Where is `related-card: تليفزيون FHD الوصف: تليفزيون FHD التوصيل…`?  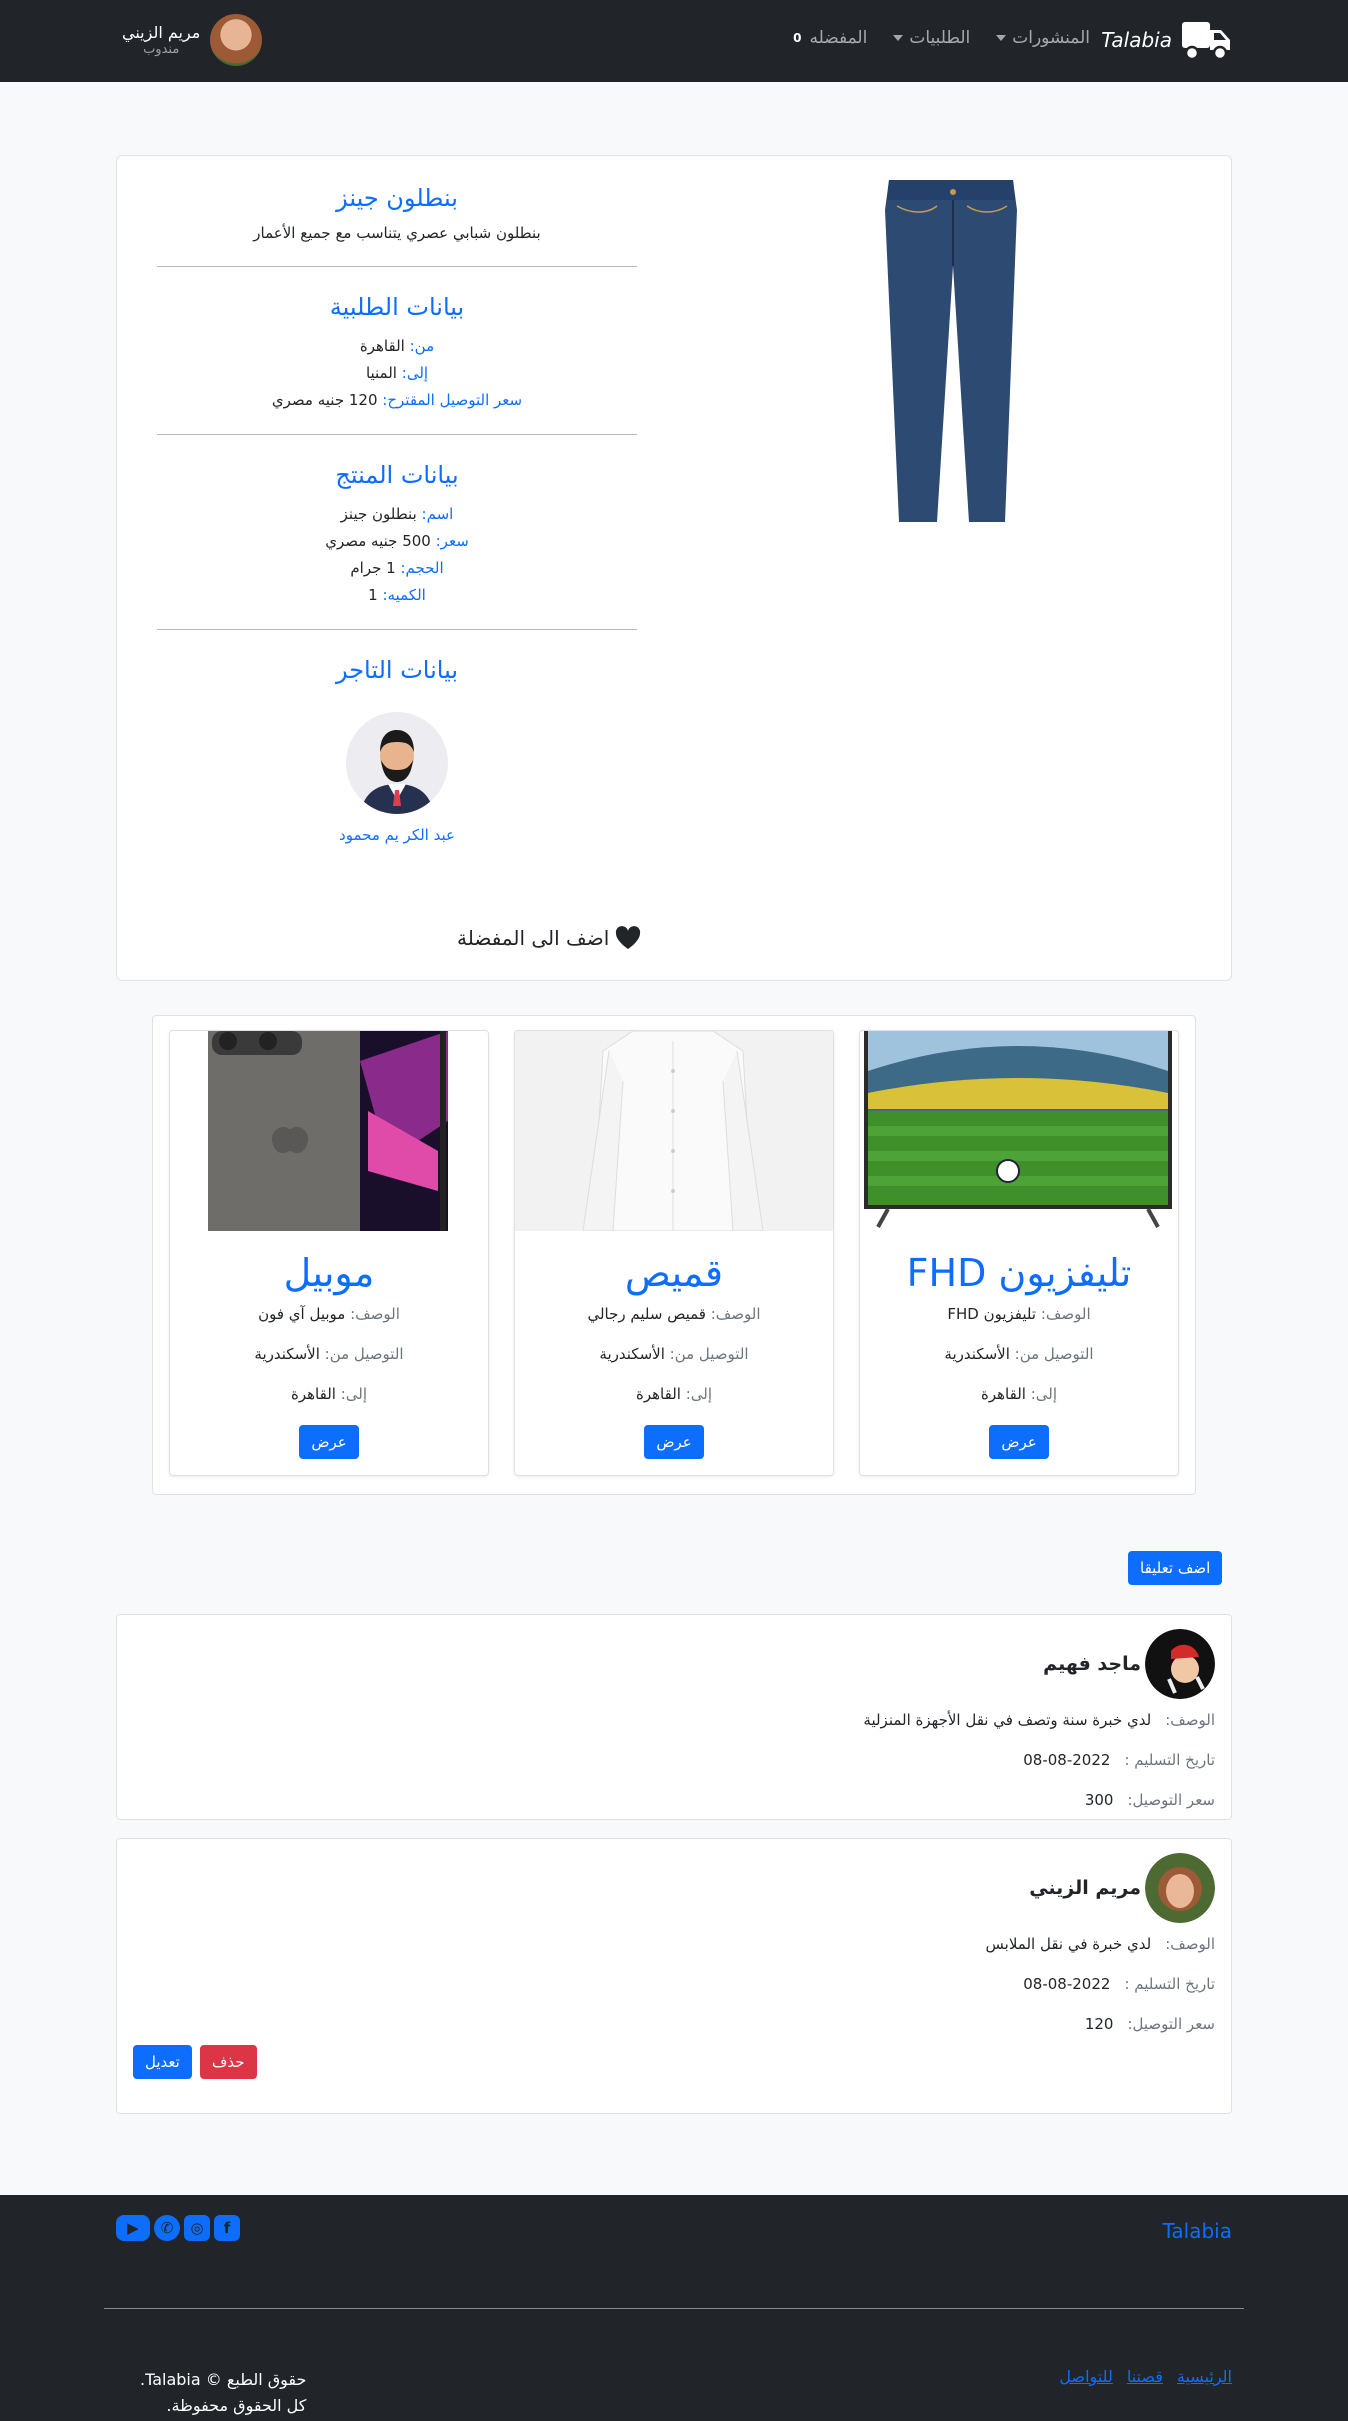 related-card: تليفزيون FHD الوصف: تليفزيون FHD التوصيل… is located at coordinates (1019, 1253).